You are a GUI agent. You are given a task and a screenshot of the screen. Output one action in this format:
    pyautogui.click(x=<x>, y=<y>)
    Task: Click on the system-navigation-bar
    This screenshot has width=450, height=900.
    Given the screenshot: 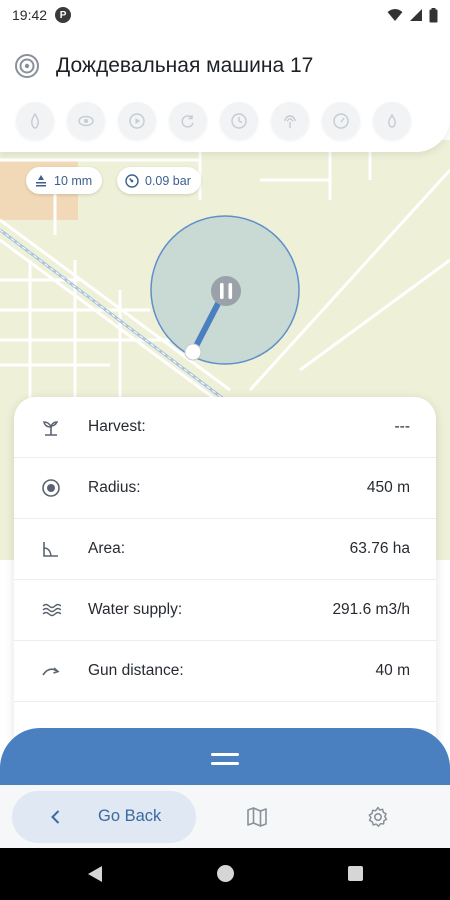 What is the action you would take?
    pyautogui.click(x=225, y=874)
    